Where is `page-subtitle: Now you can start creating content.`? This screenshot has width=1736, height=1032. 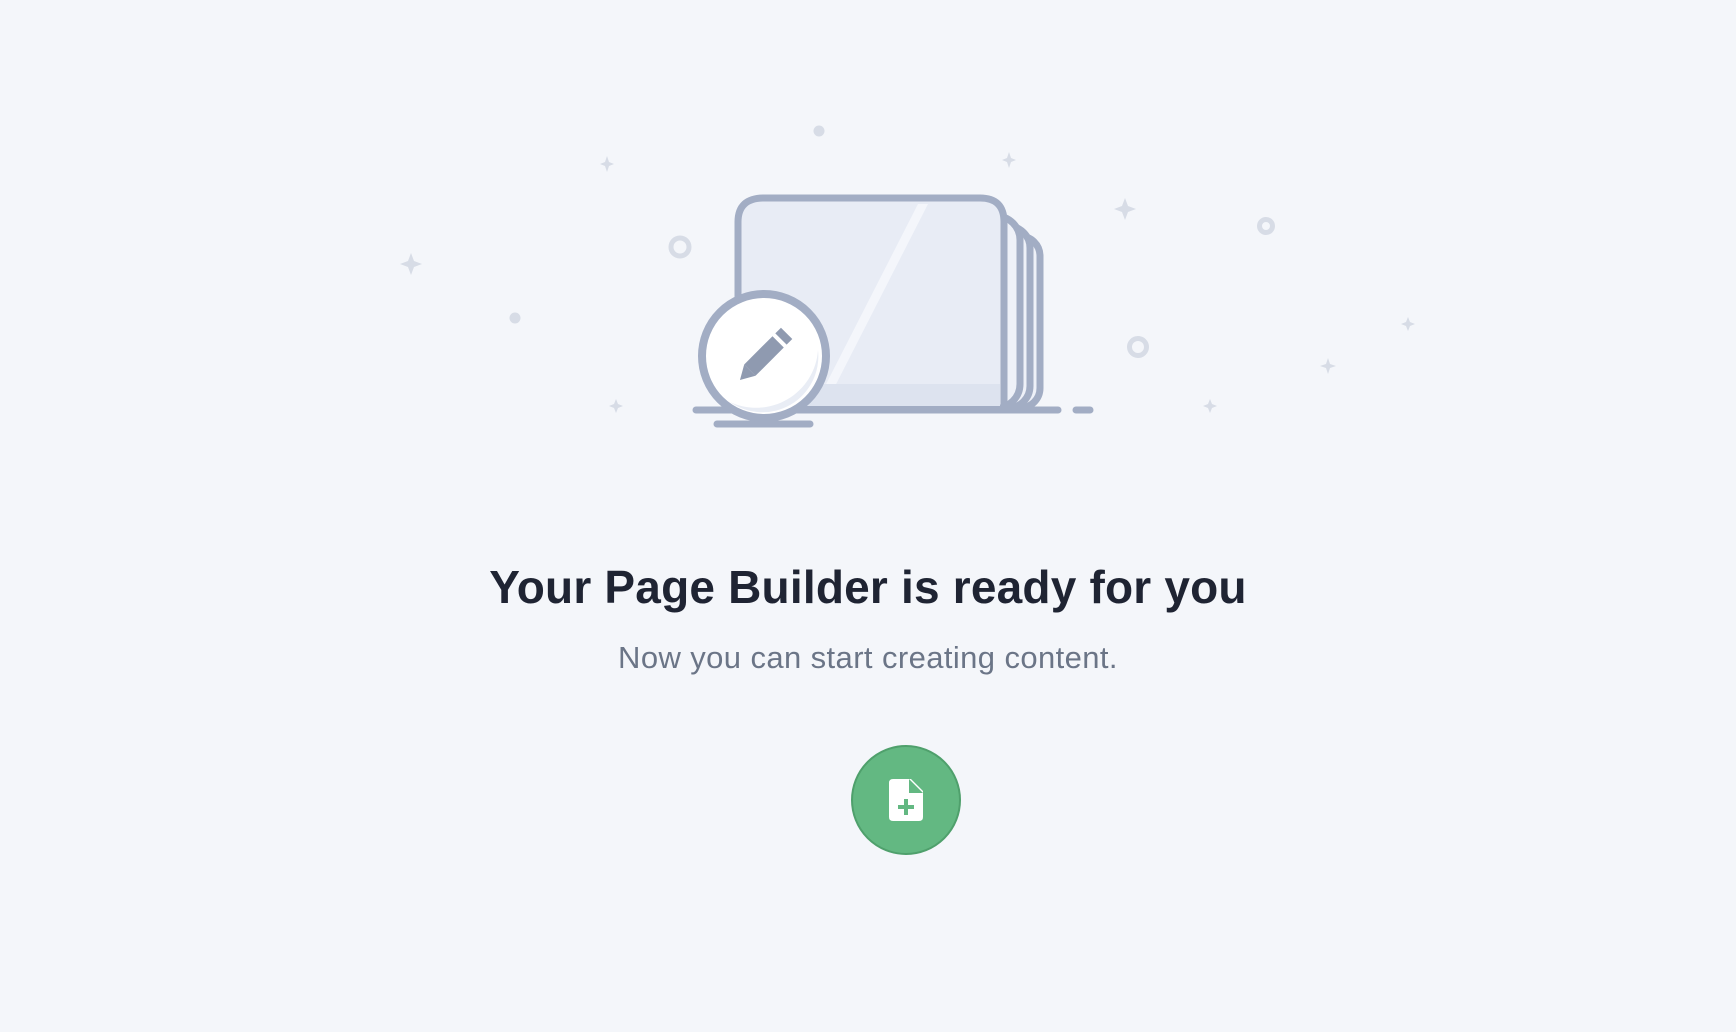
page-subtitle: Now you can start creating content. is located at coordinates (868, 657).